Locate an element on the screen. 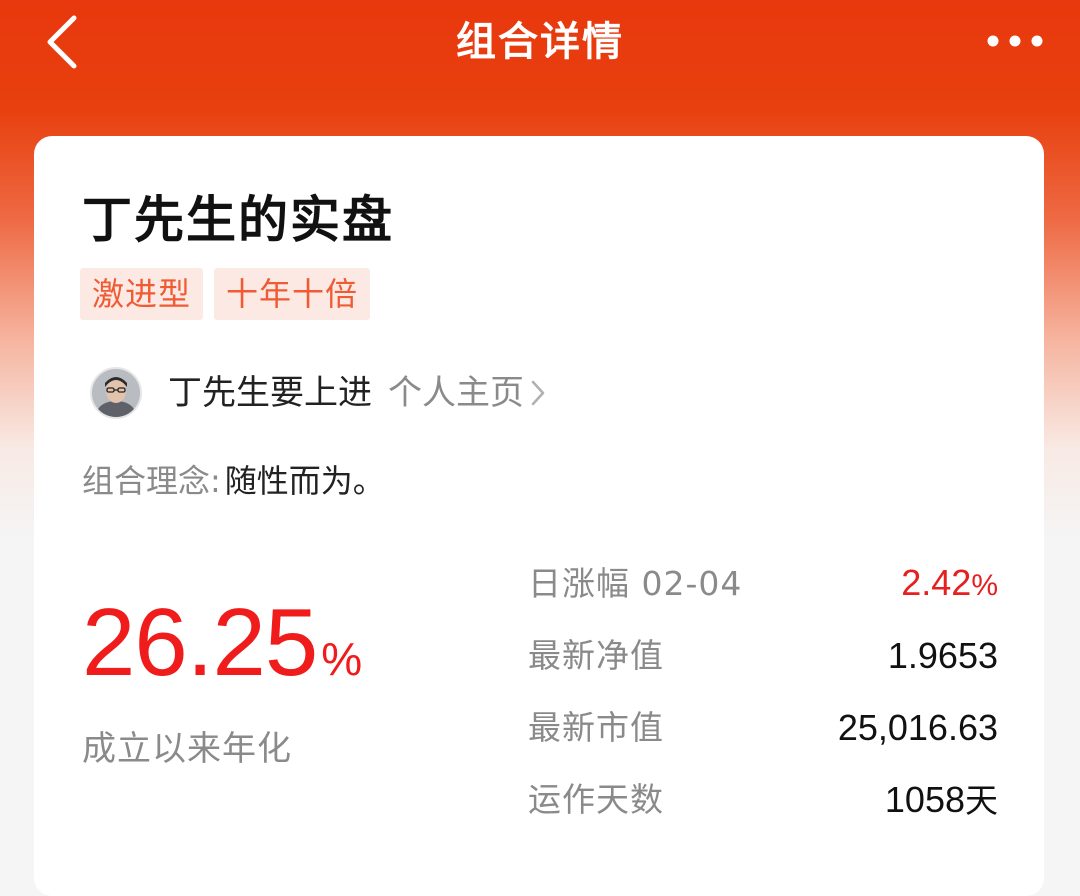 Image resolution: width=1080 pixels, height=896 pixels. more-dots-icon is located at coordinates (1015, 41).